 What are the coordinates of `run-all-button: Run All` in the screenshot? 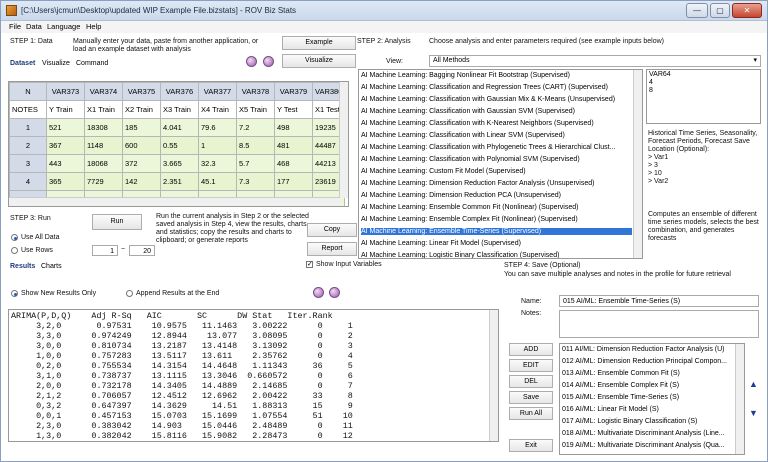 It's located at (531, 413).